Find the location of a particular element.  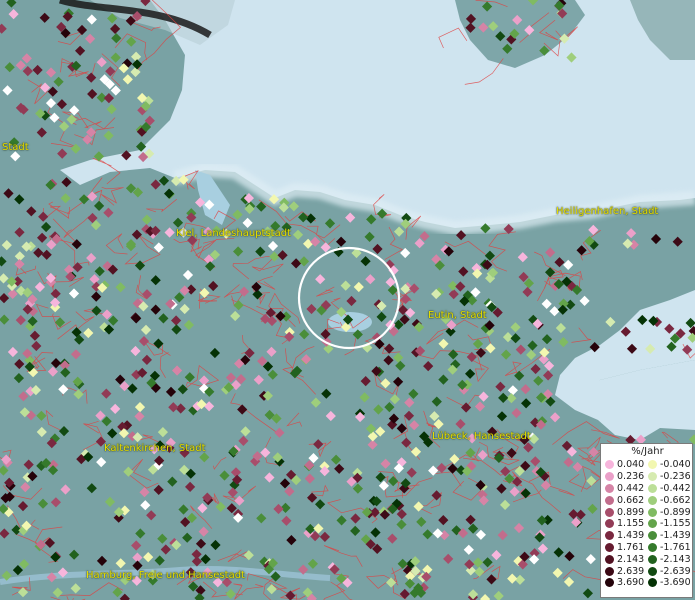

legend-label: -2.143 is located at coordinates (675, 559).